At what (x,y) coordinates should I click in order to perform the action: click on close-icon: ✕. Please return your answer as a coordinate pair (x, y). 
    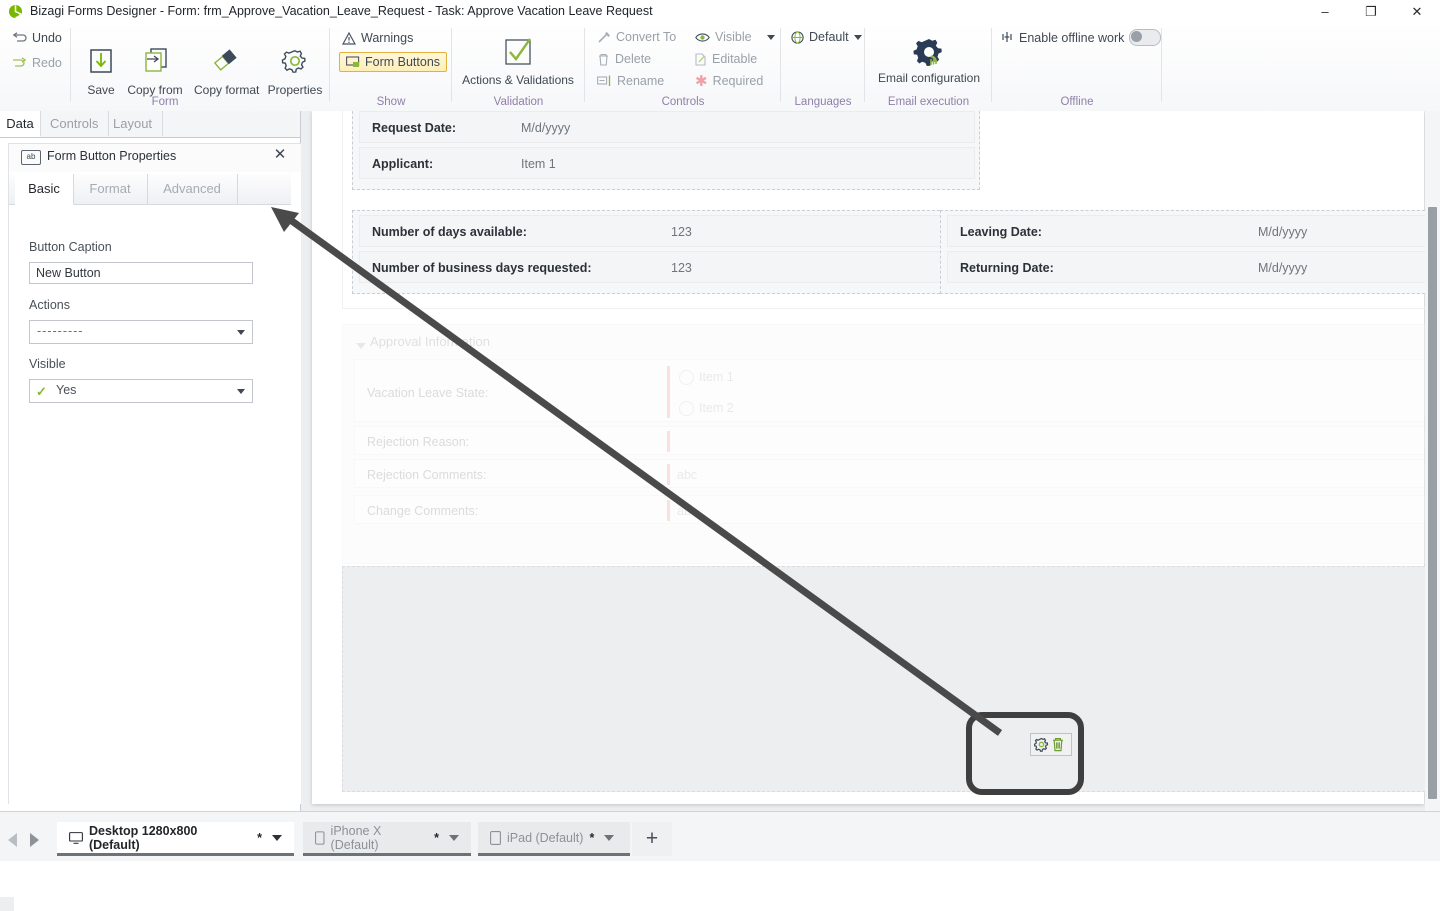
    Looking at the image, I should click on (280, 155).